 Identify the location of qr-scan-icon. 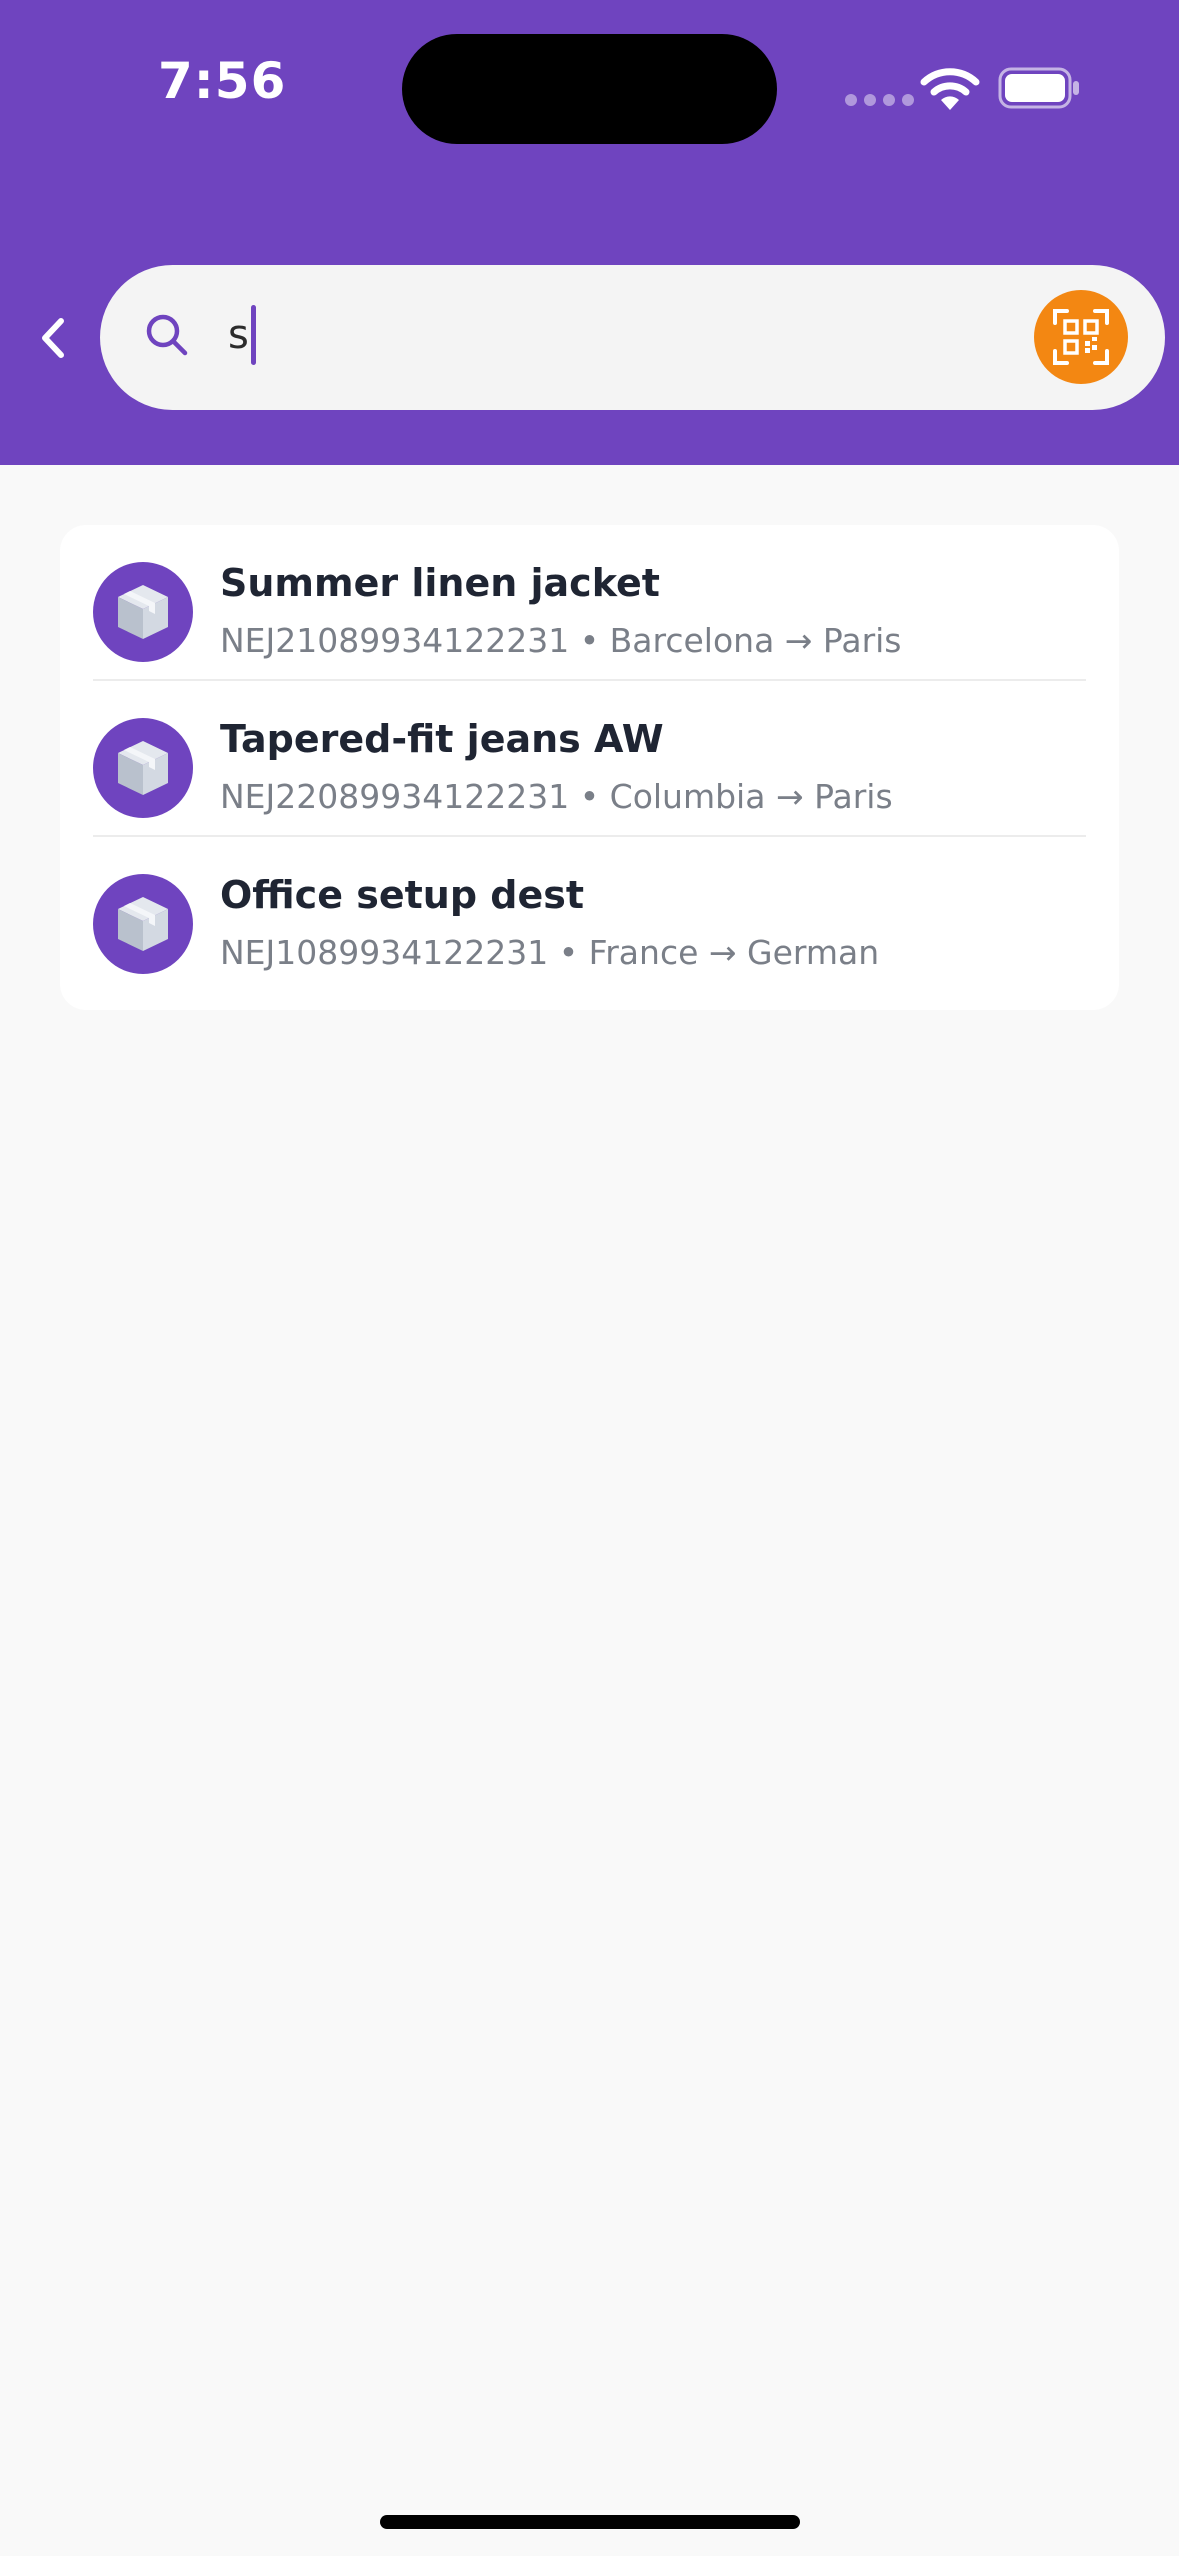
(1081, 337).